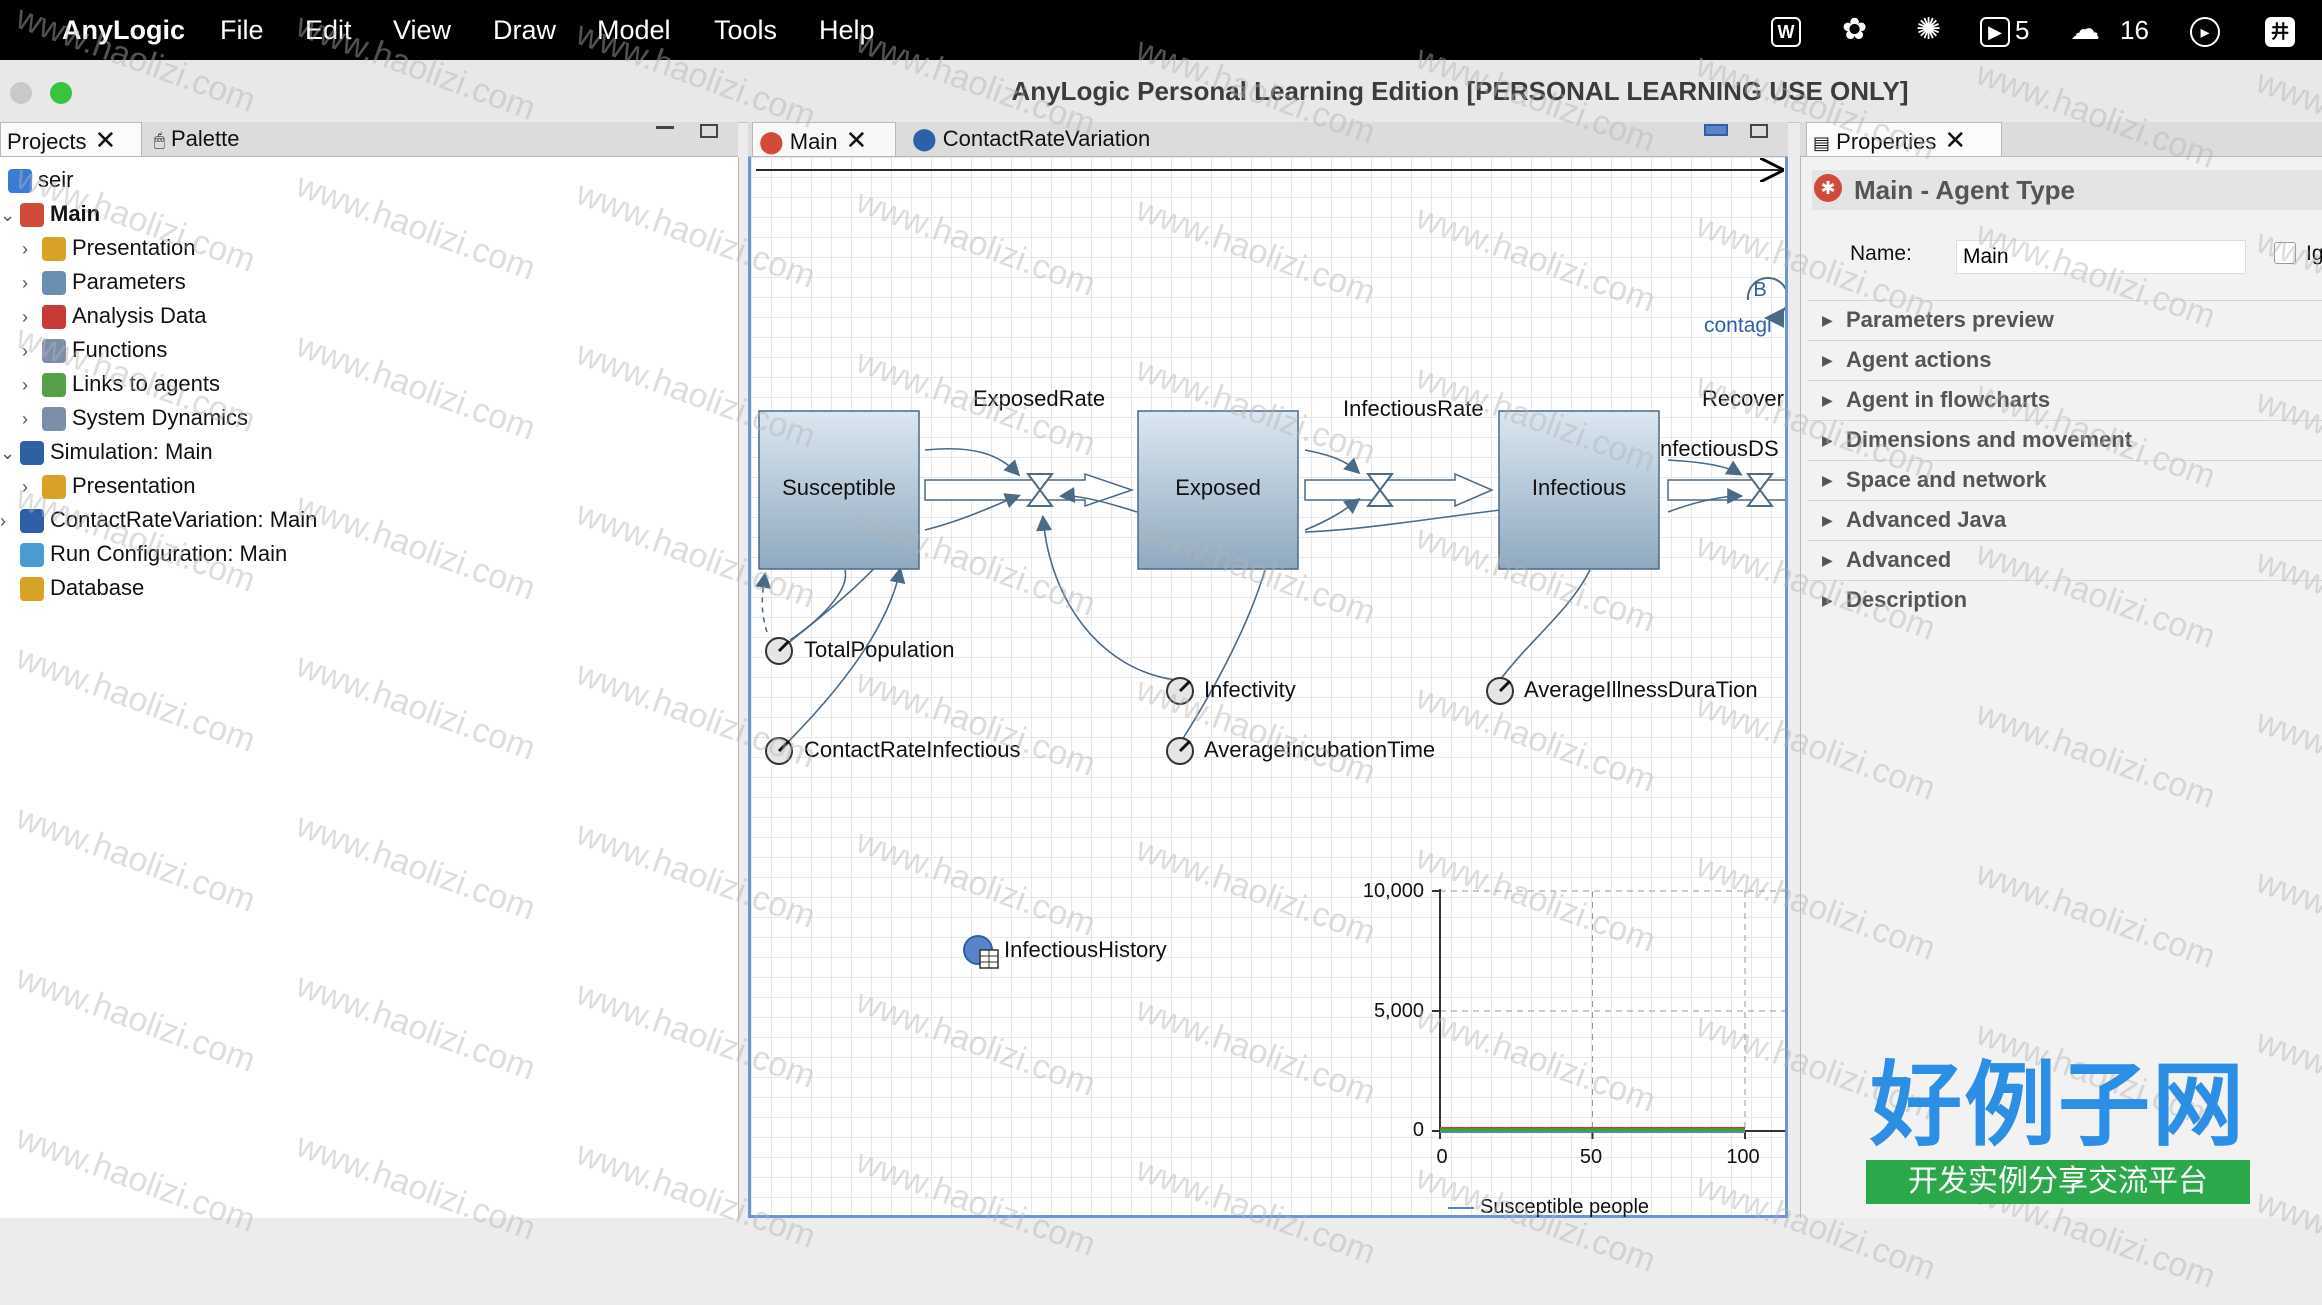 This screenshot has height=1305, width=2322. I want to click on y-tick-label: 10,000, so click(1393, 891).